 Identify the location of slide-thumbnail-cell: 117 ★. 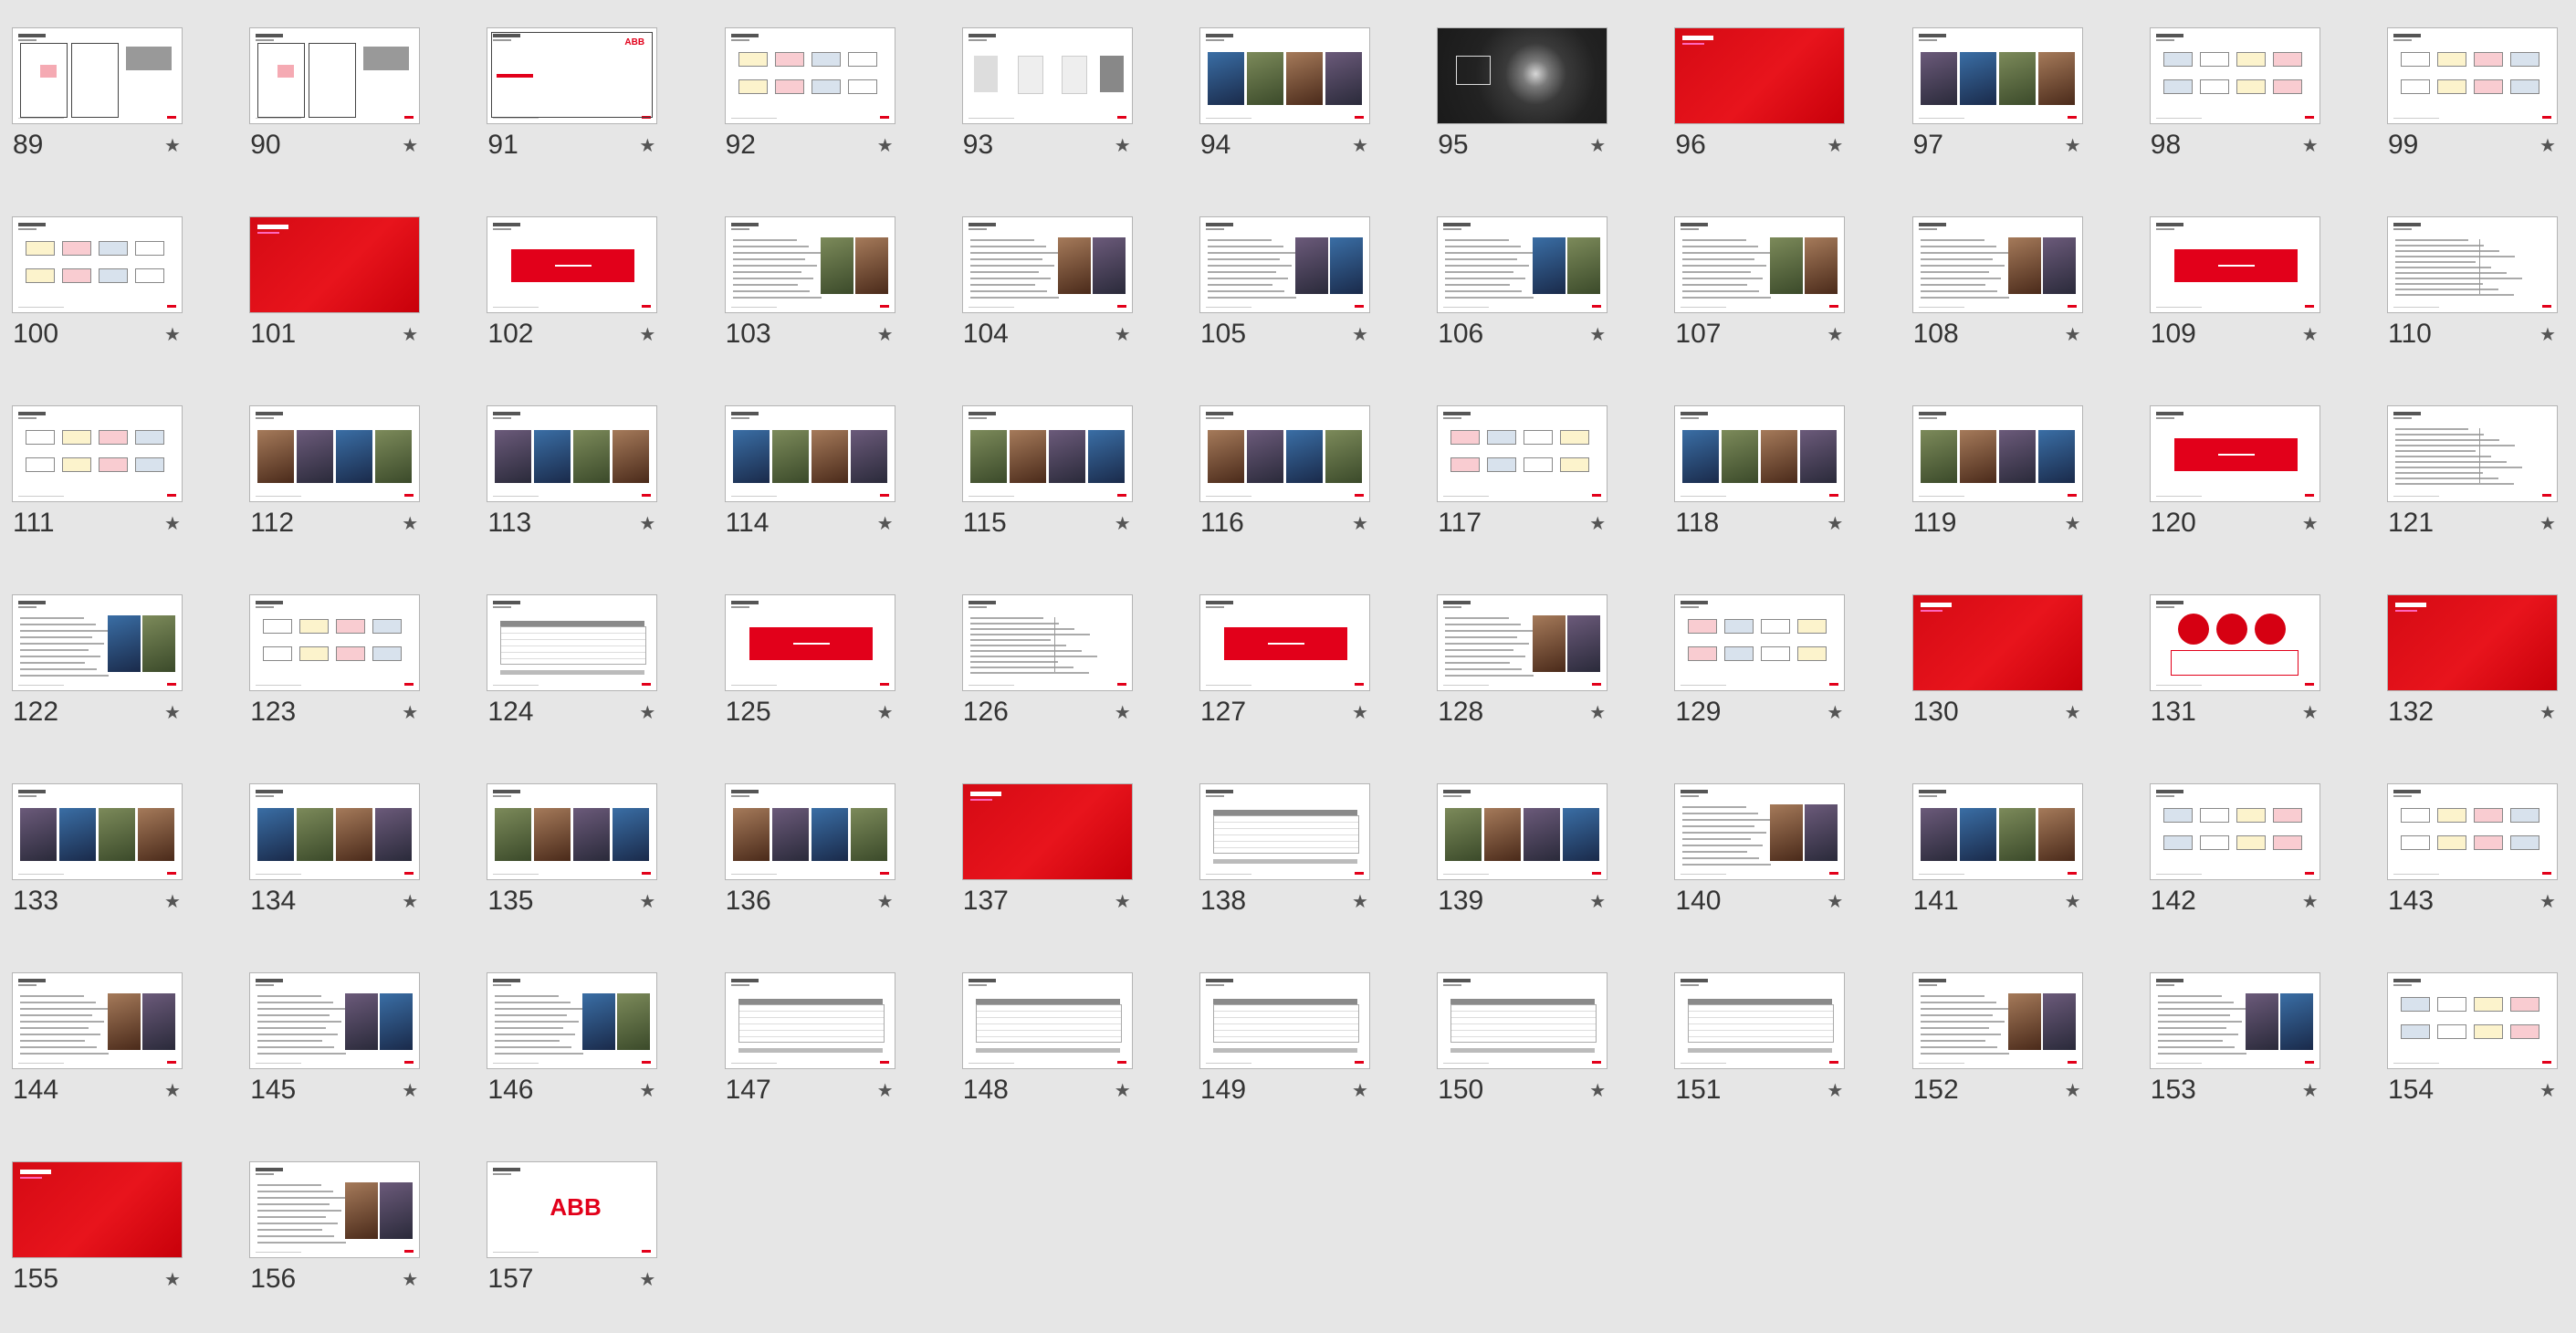
(1517, 457).